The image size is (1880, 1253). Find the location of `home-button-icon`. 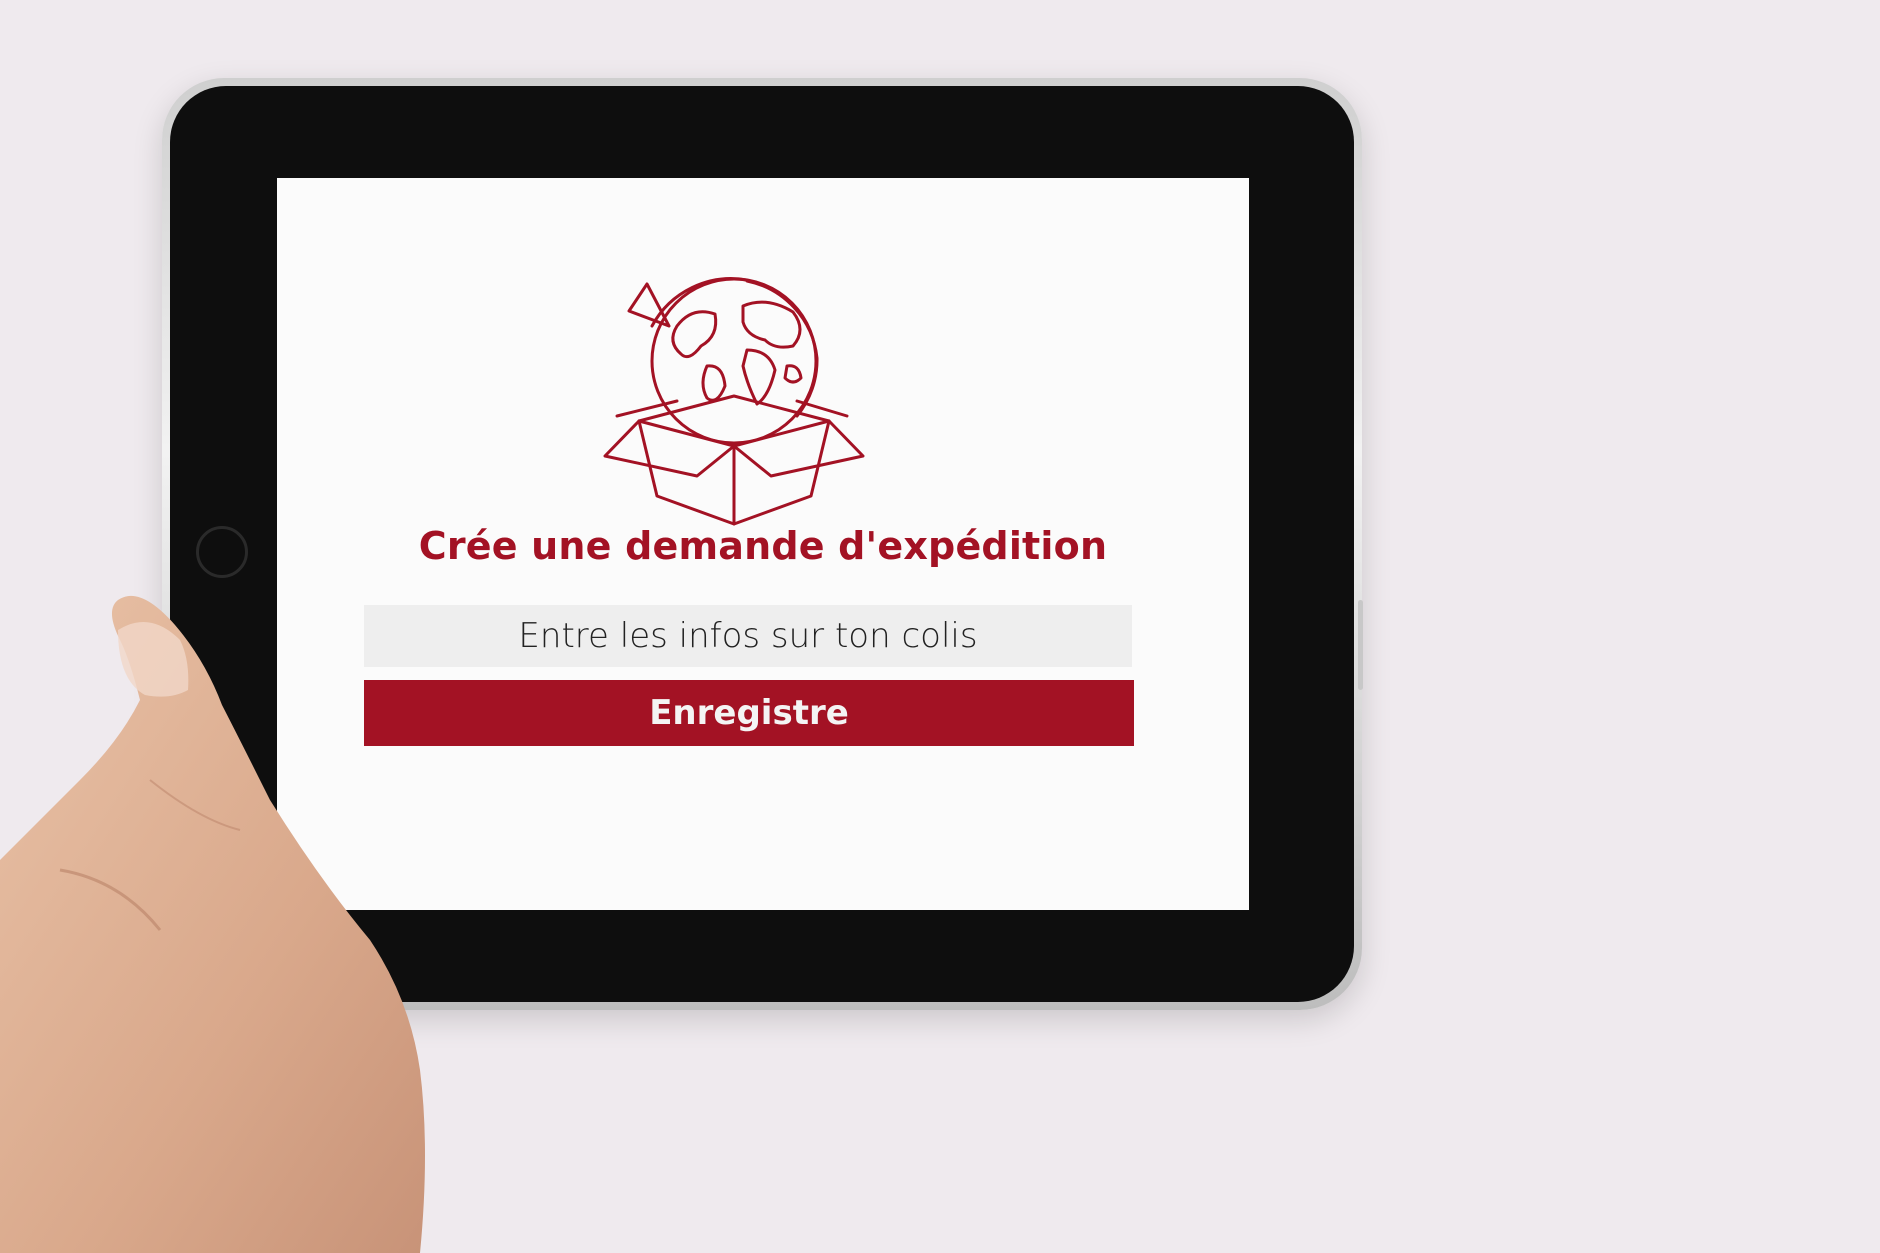

home-button-icon is located at coordinates (222, 552).